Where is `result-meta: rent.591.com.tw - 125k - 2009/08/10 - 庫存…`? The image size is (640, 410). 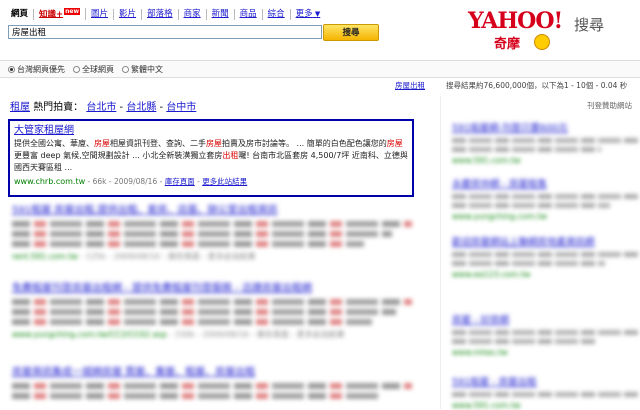 result-meta: rent.591.com.tw - 125k - 2009/08/10 - 庫存… is located at coordinates (212, 256).